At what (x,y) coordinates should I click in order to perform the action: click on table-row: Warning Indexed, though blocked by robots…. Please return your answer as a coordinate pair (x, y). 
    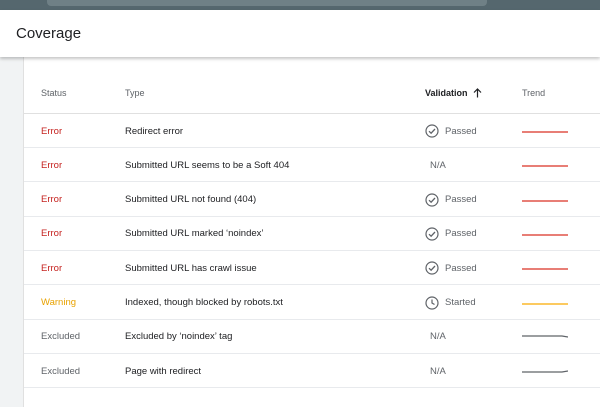
    Looking at the image, I should click on (312, 303).